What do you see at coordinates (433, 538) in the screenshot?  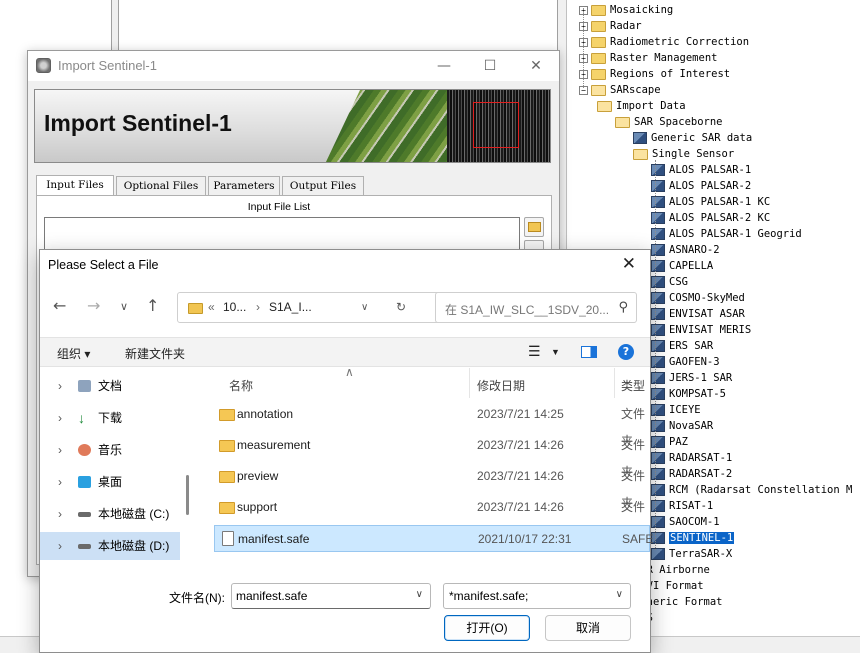 I see `file-row-manifest: manifest.safe 2021/10/17 22:31 SAFE` at bounding box center [433, 538].